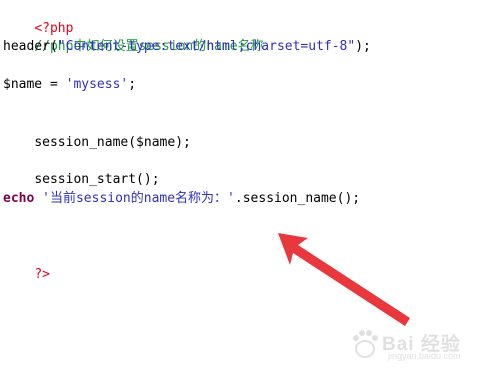 The height and width of the screenshot is (373, 478). Describe the element at coordinates (138, 198) in the screenshot. I see `echo-string: '当前session的name名称为：'` at that location.